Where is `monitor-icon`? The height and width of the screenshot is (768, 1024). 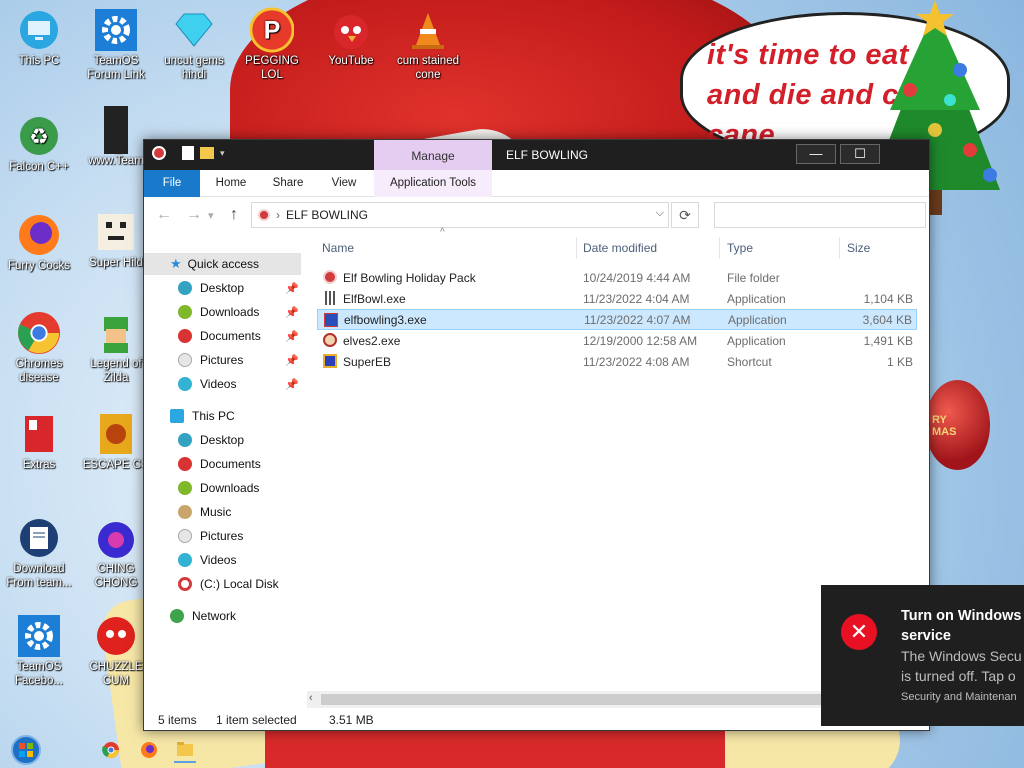
monitor-icon is located at coordinates (177, 416).